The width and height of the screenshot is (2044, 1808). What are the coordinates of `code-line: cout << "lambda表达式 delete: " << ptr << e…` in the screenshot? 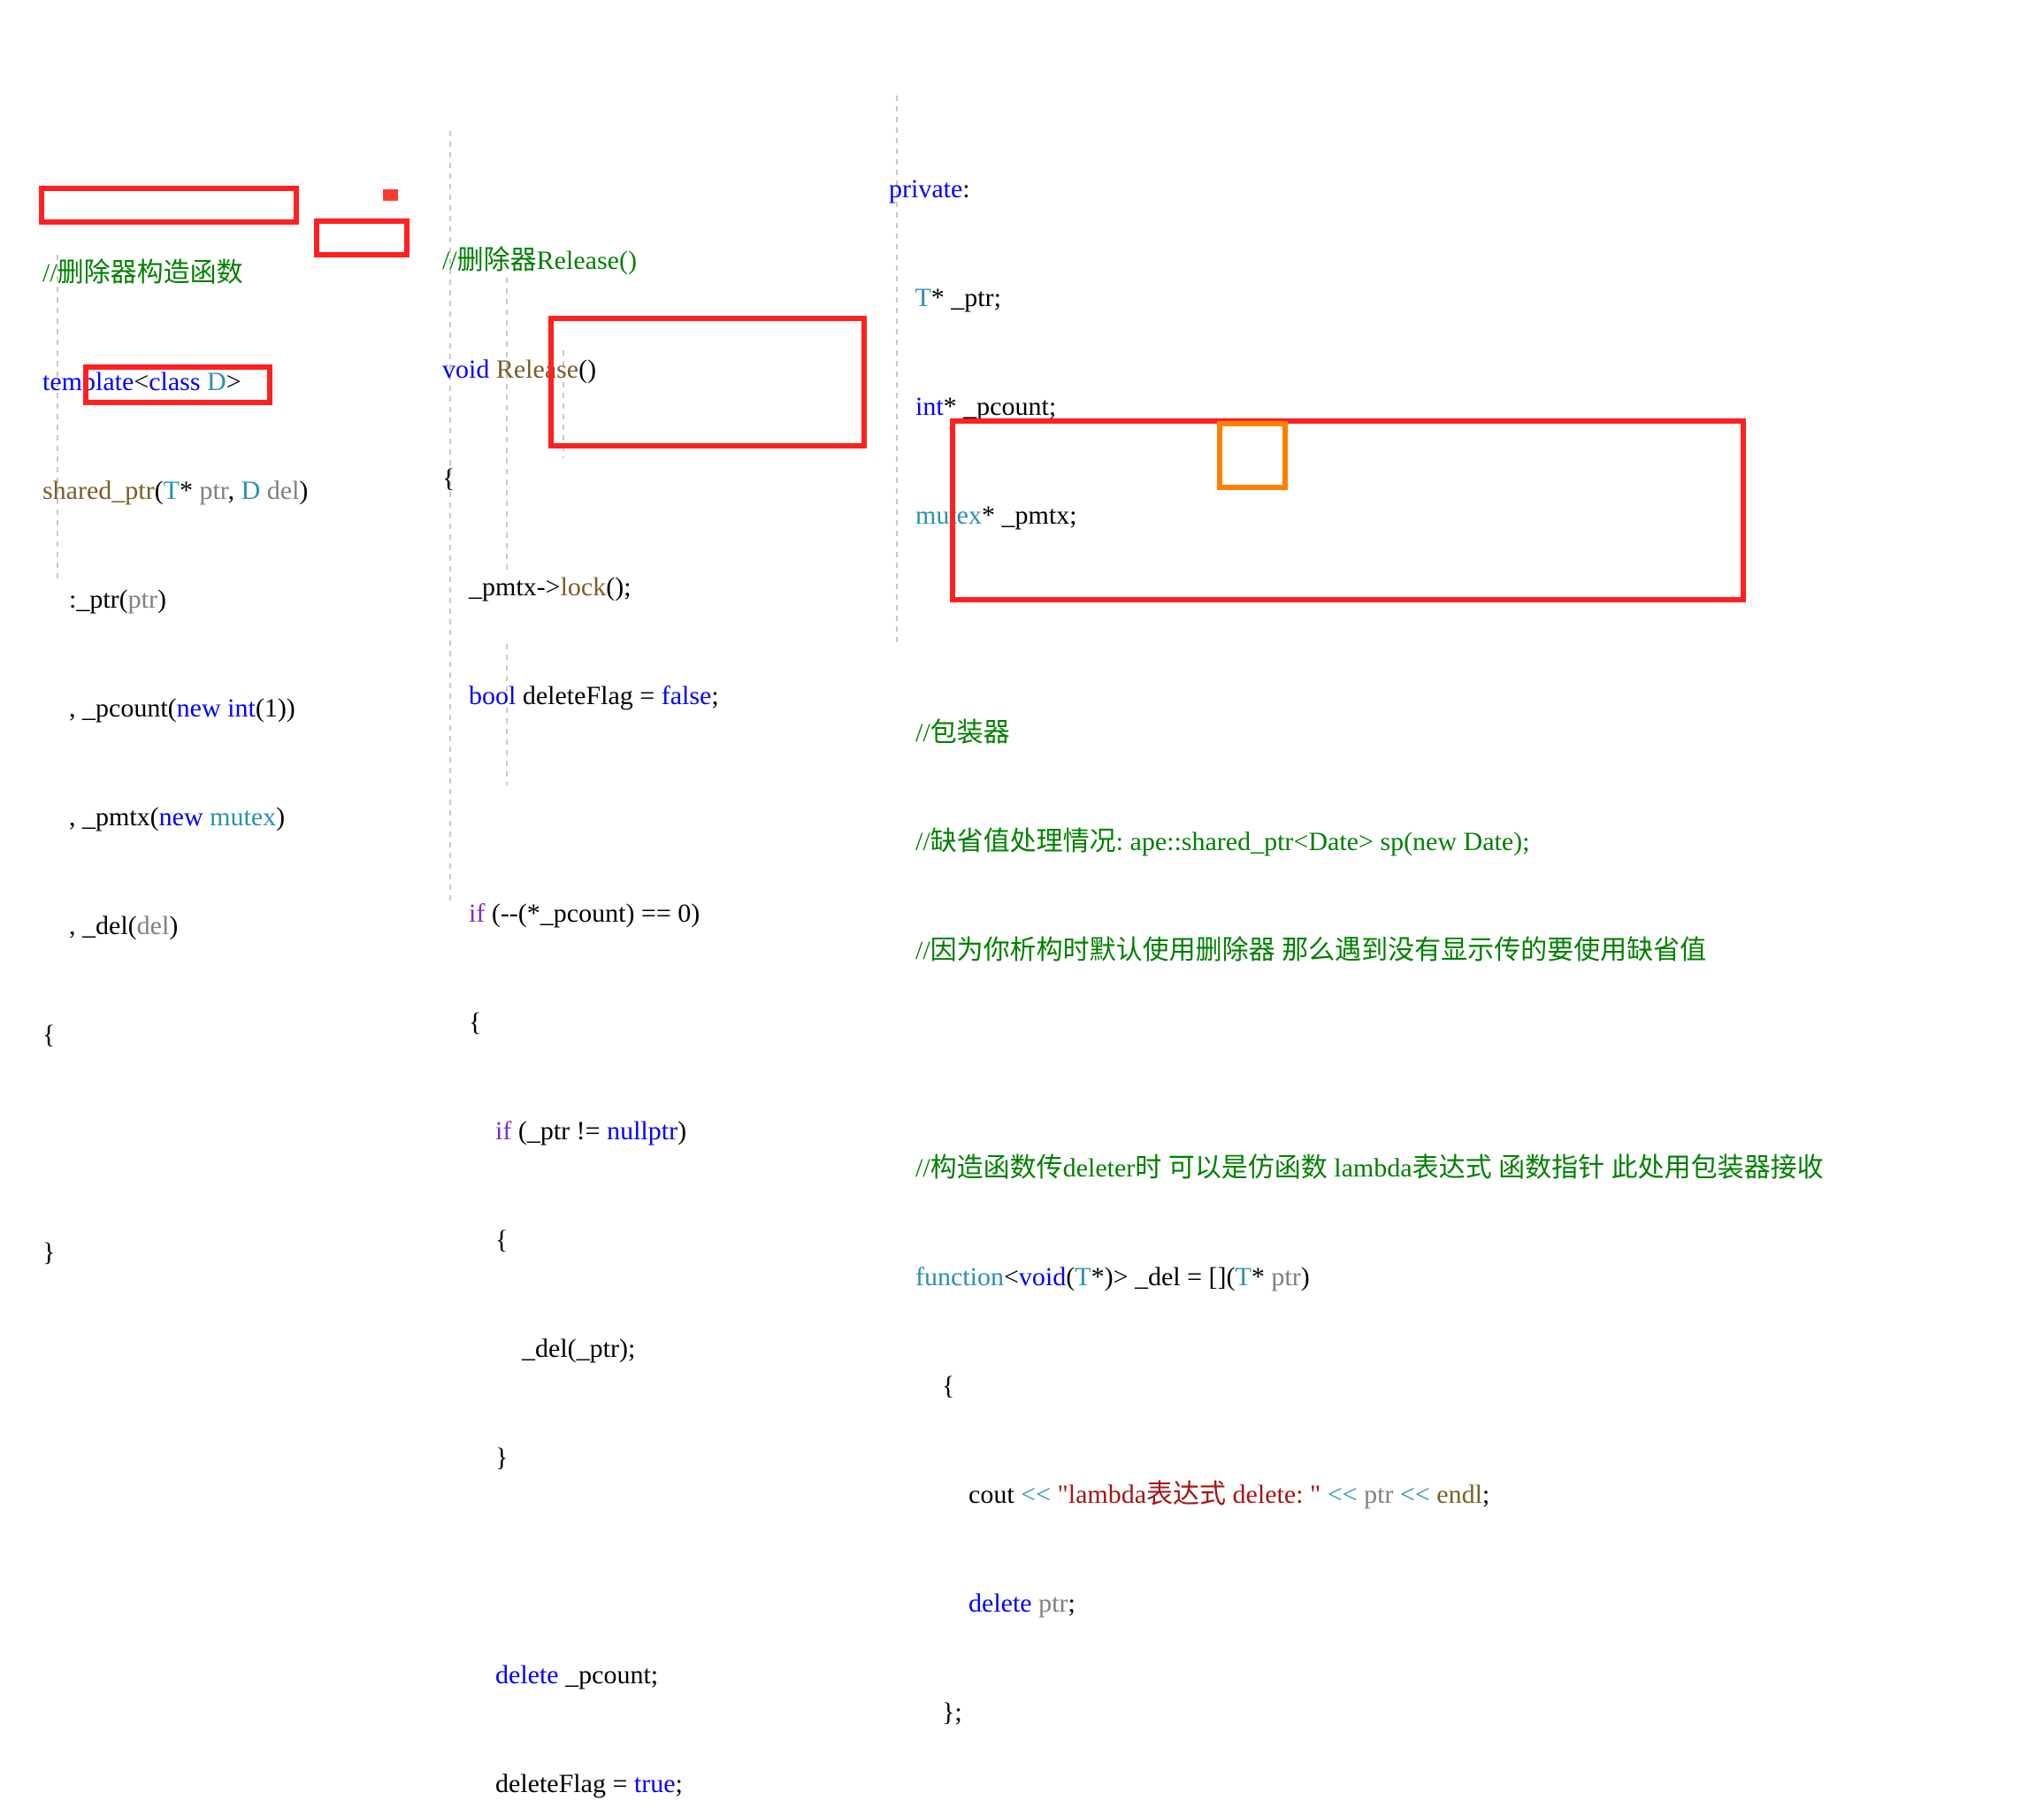 It's located at (1356, 1494).